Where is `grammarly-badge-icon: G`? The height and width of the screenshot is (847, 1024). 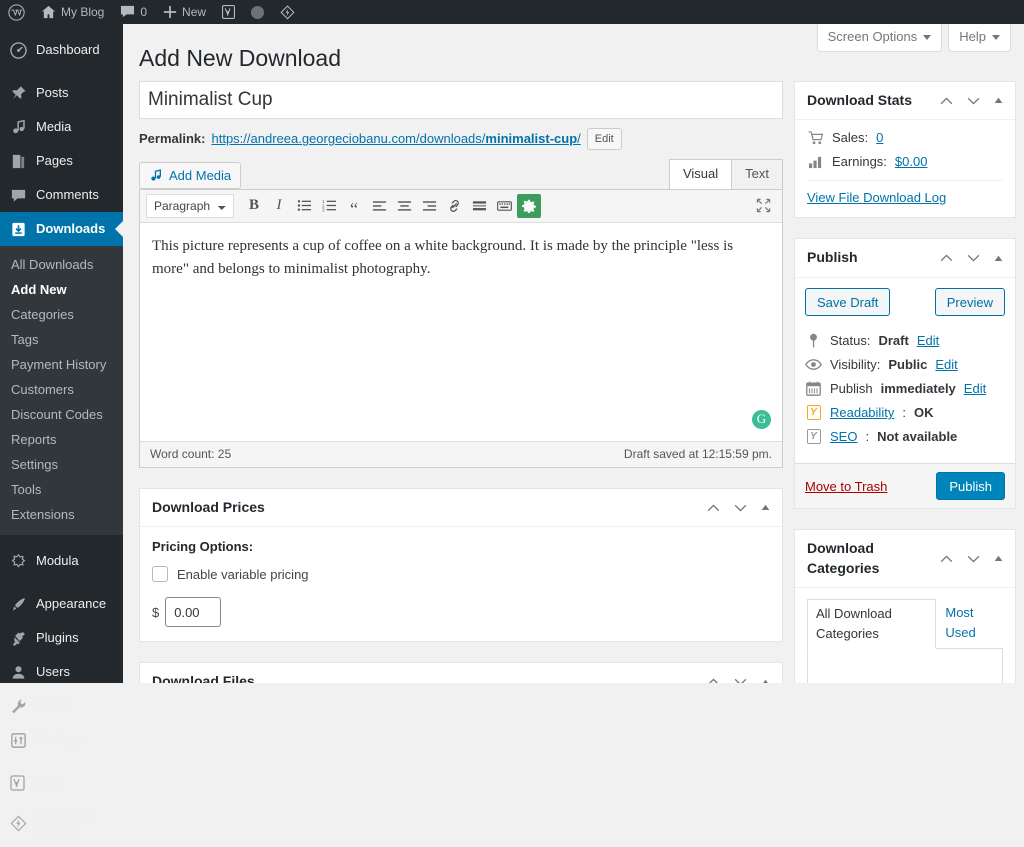 grammarly-badge-icon: G is located at coordinates (761, 419).